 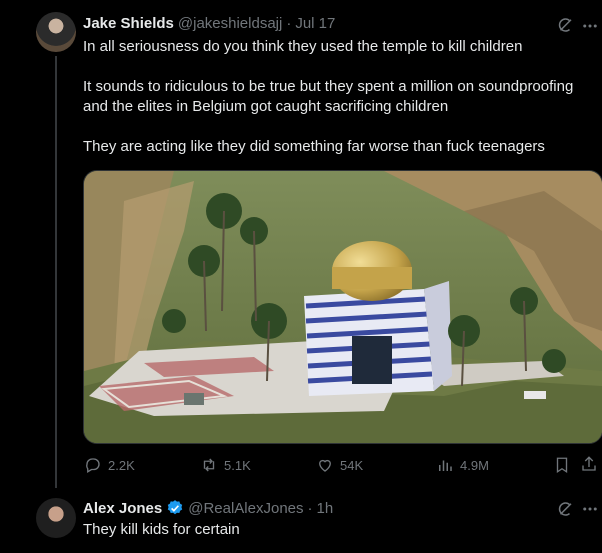 What do you see at coordinates (230, 23) in the screenshot?
I see `author-handle: @jakeshieldsajj` at bounding box center [230, 23].